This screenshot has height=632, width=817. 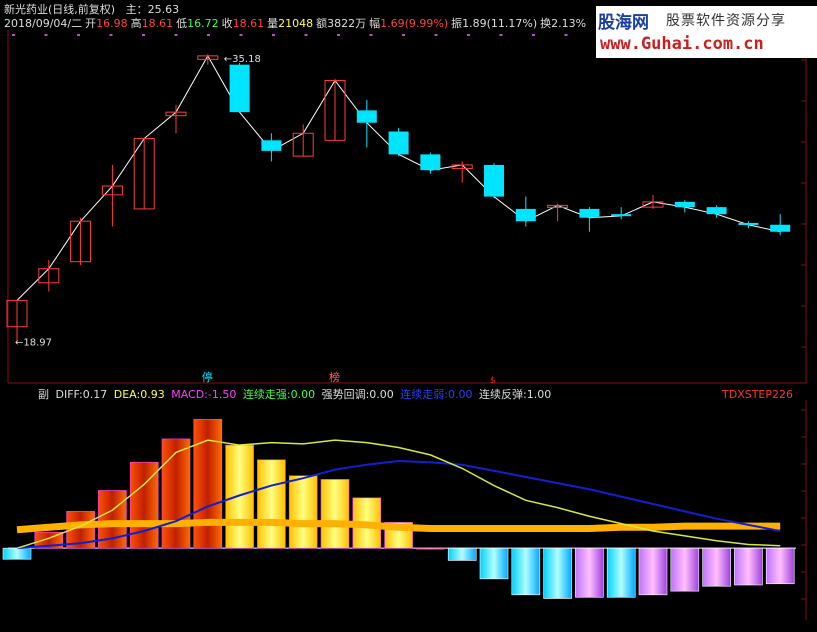 I want to click on high-label: 高, so click(x=136, y=23).